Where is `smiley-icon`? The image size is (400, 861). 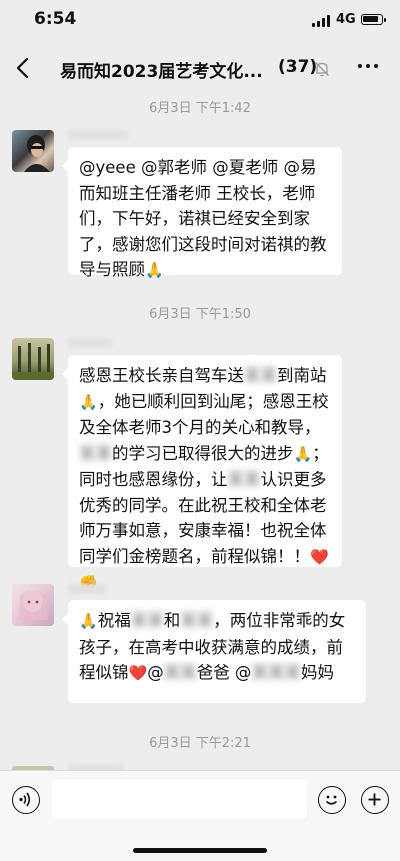 smiley-icon is located at coordinates (331, 800).